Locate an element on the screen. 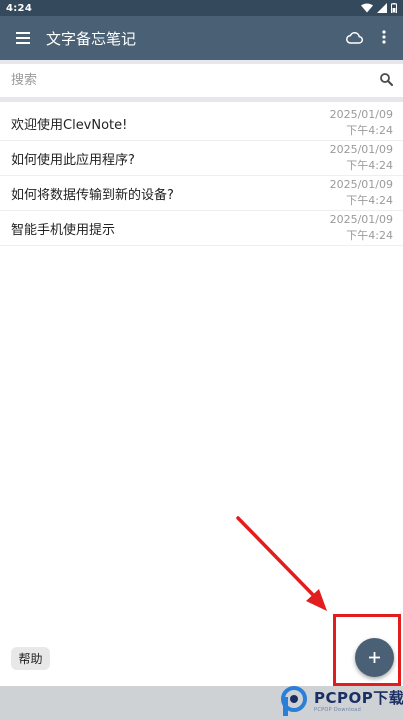 Image resolution: width=403 pixels, height=720 pixels. status-time: 4:24 is located at coordinates (19, 8).